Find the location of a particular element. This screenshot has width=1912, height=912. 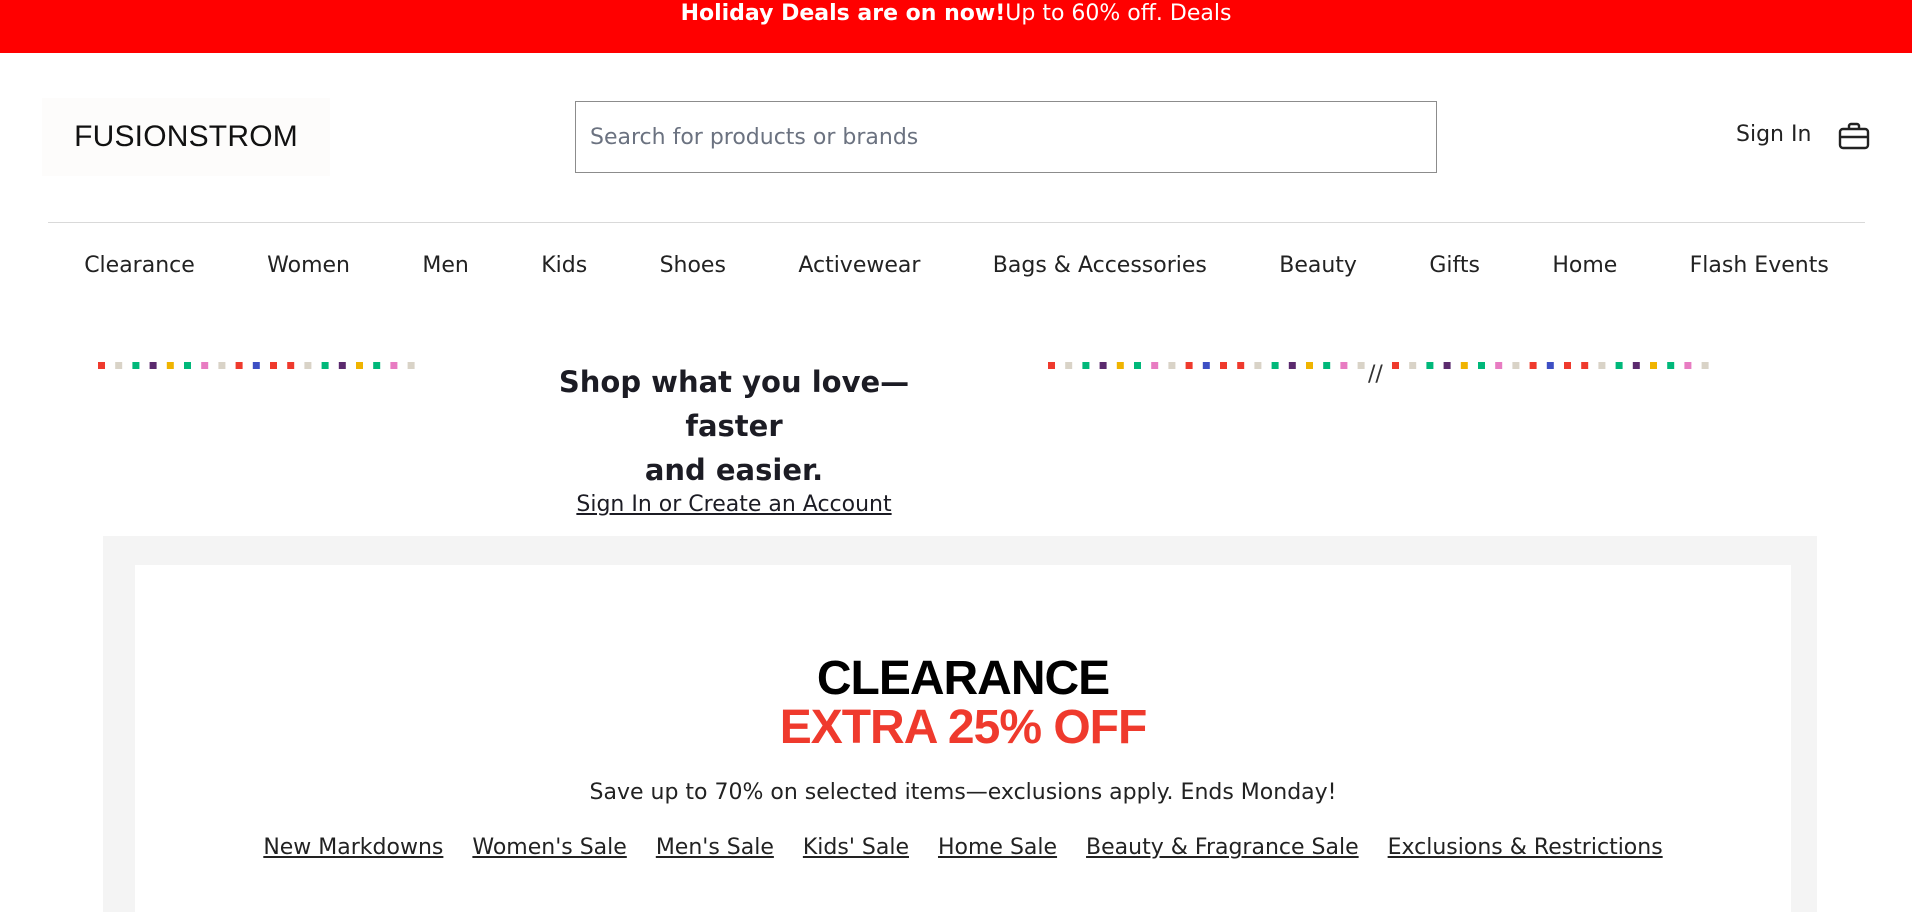

decorative-slashes: // is located at coordinates (1375, 374).